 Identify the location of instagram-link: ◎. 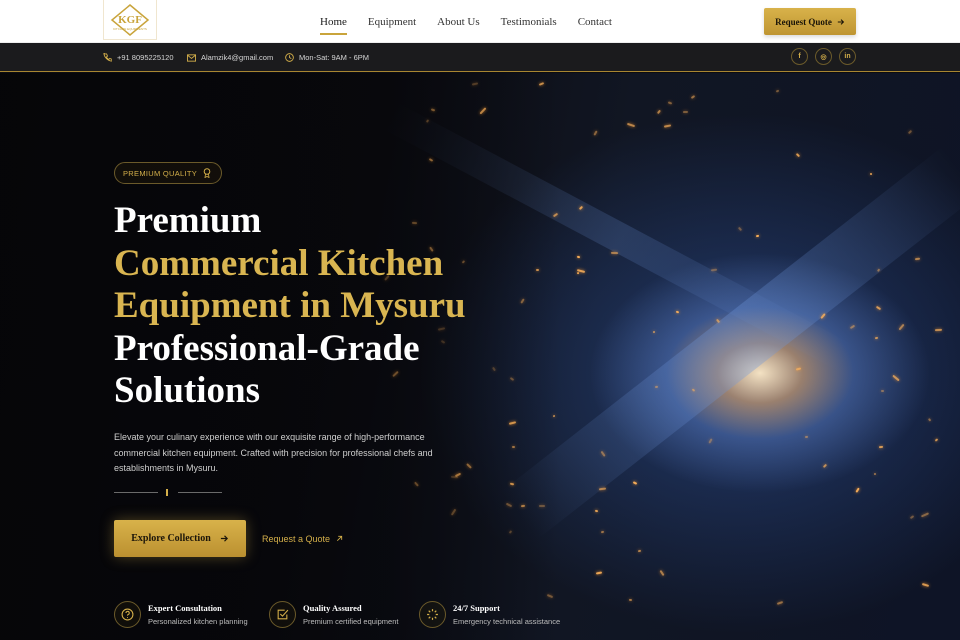
(823, 56).